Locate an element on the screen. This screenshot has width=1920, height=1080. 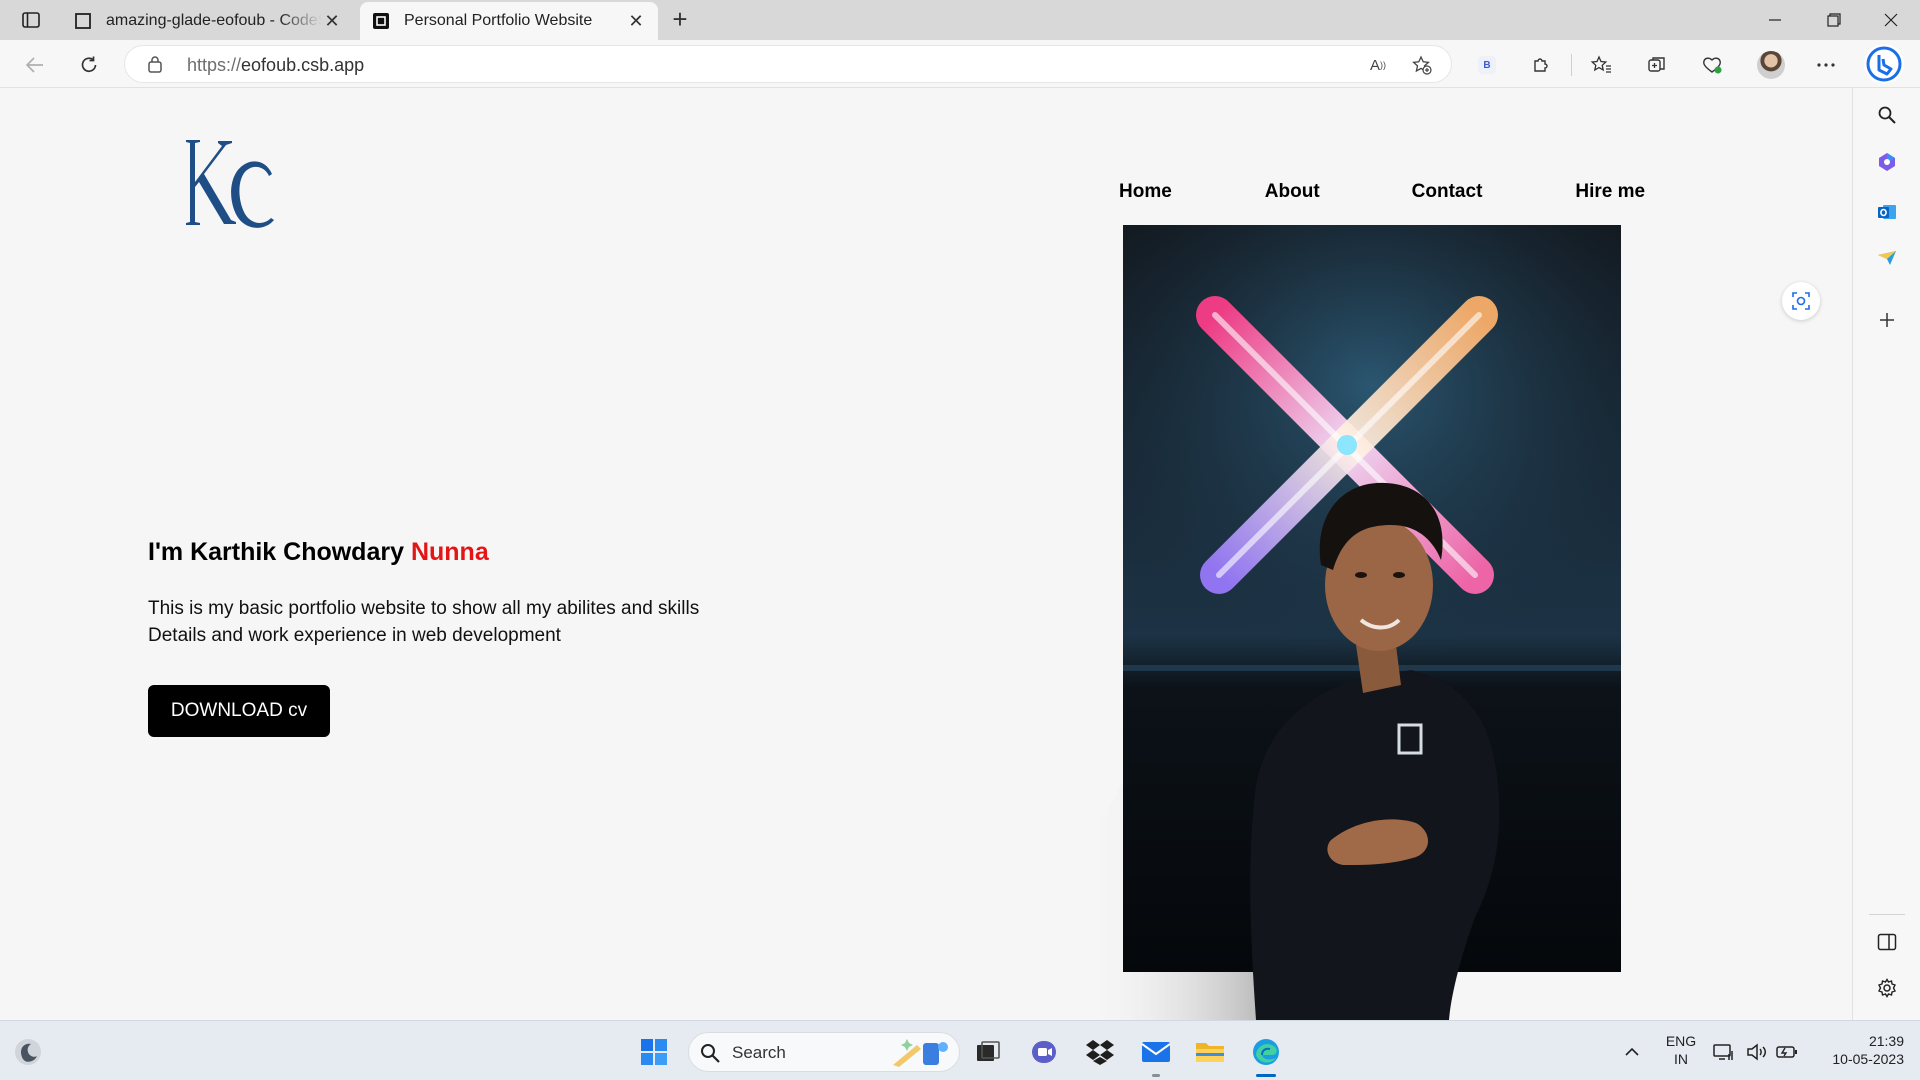
search-highlight-icon is located at coordinates (920, 1053).